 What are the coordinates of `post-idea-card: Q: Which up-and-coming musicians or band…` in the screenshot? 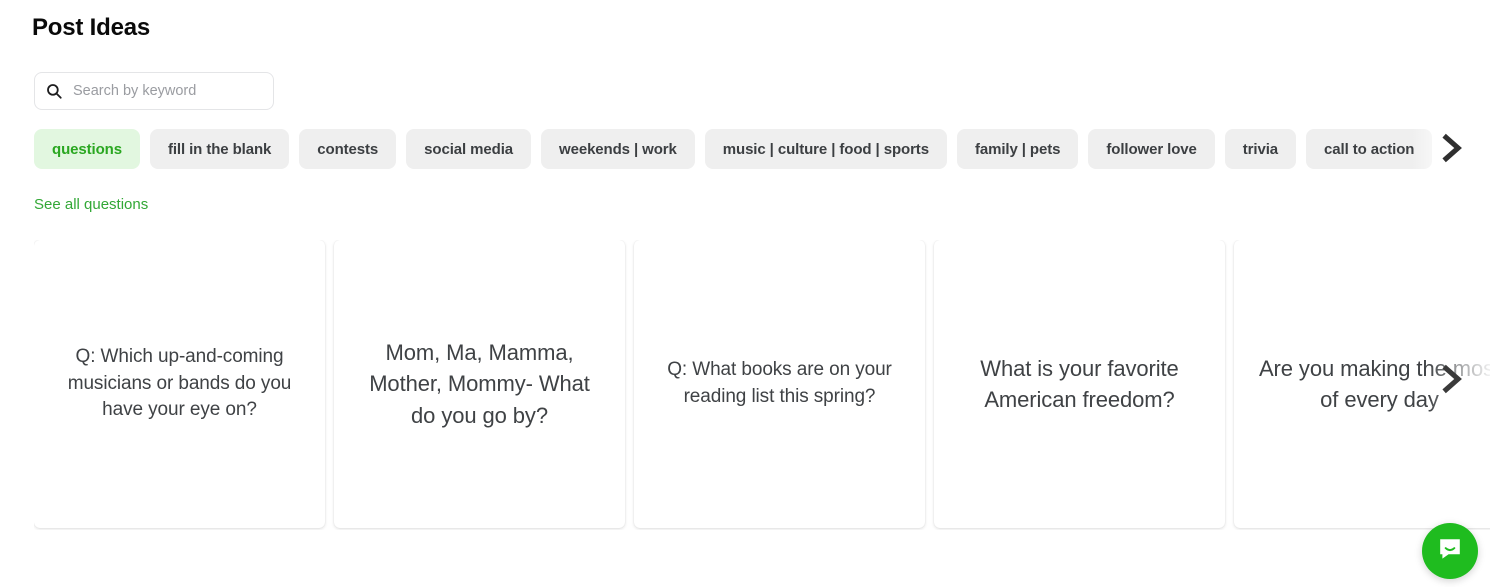 It's located at (179, 384).